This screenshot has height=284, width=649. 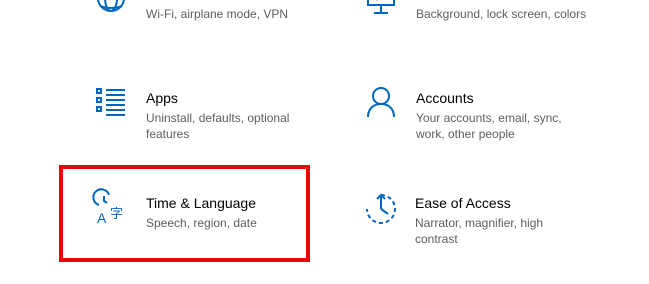 I want to click on tile-network-internet: Wi-Fi, airplane mode, VPN, so click(x=196, y=15).